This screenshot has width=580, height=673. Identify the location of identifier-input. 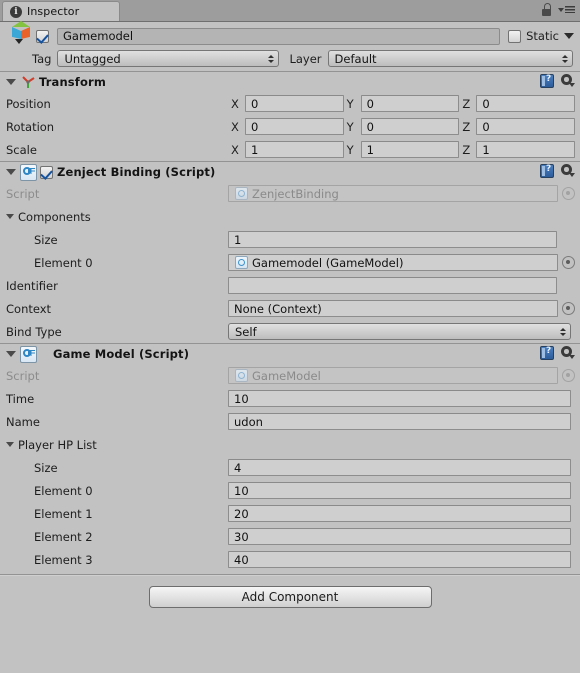
(392, 285).